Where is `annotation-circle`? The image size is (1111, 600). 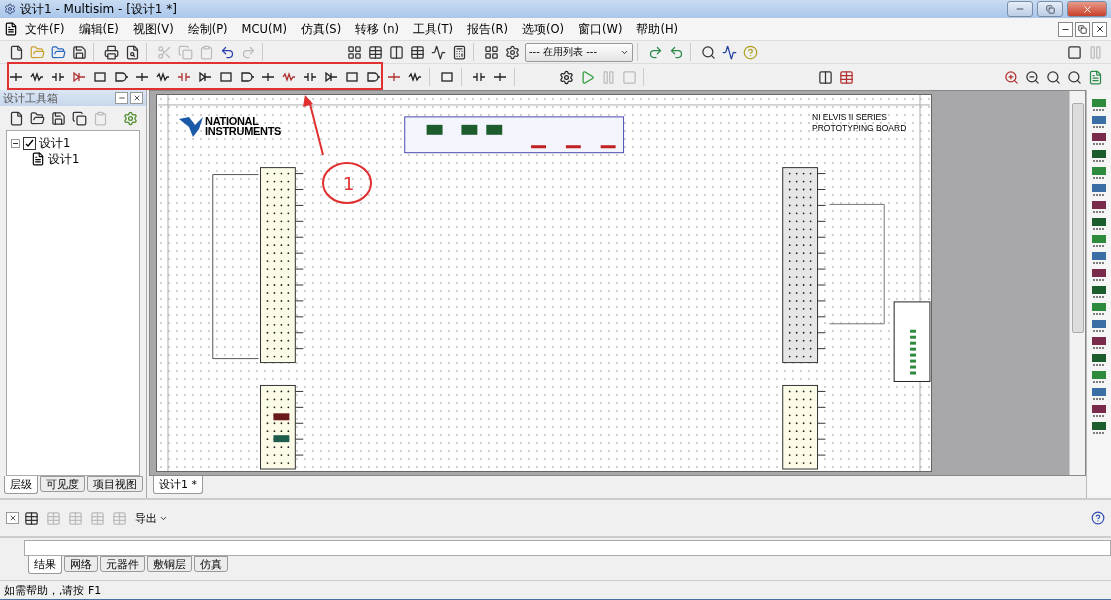
annotation-circle is located at coordinates (347, 183).